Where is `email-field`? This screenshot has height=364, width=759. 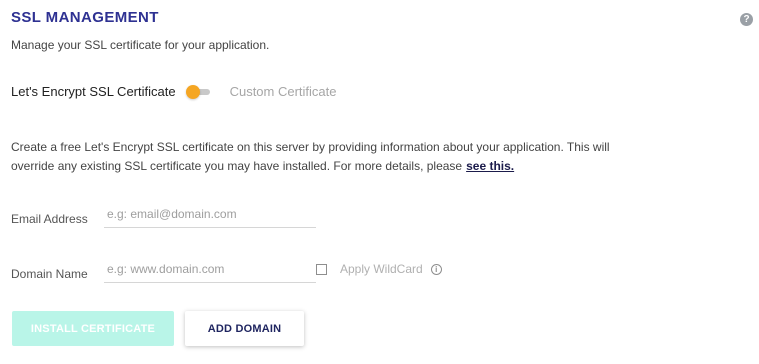
email-field is located at coordinates (210, 214).